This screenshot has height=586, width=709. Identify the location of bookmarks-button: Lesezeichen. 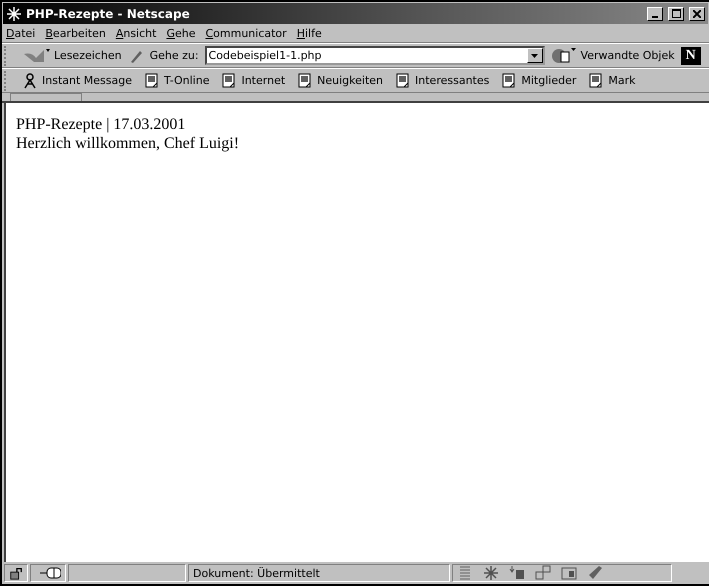
(72, 56).